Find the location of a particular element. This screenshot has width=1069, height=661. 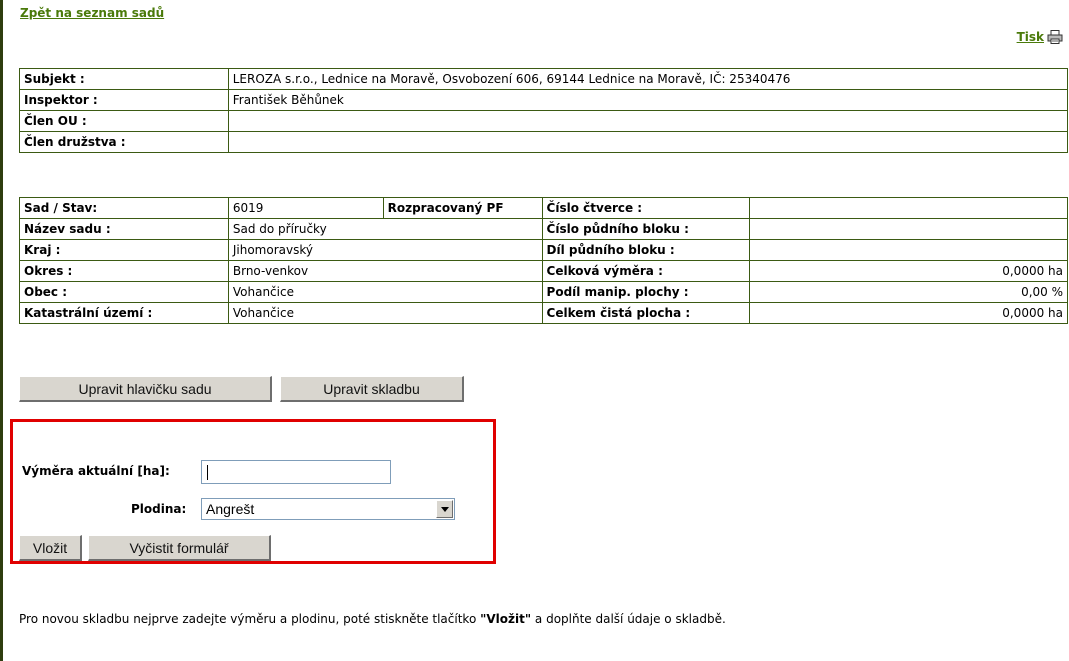

printer-icon is located at coordinates (1055, 37).